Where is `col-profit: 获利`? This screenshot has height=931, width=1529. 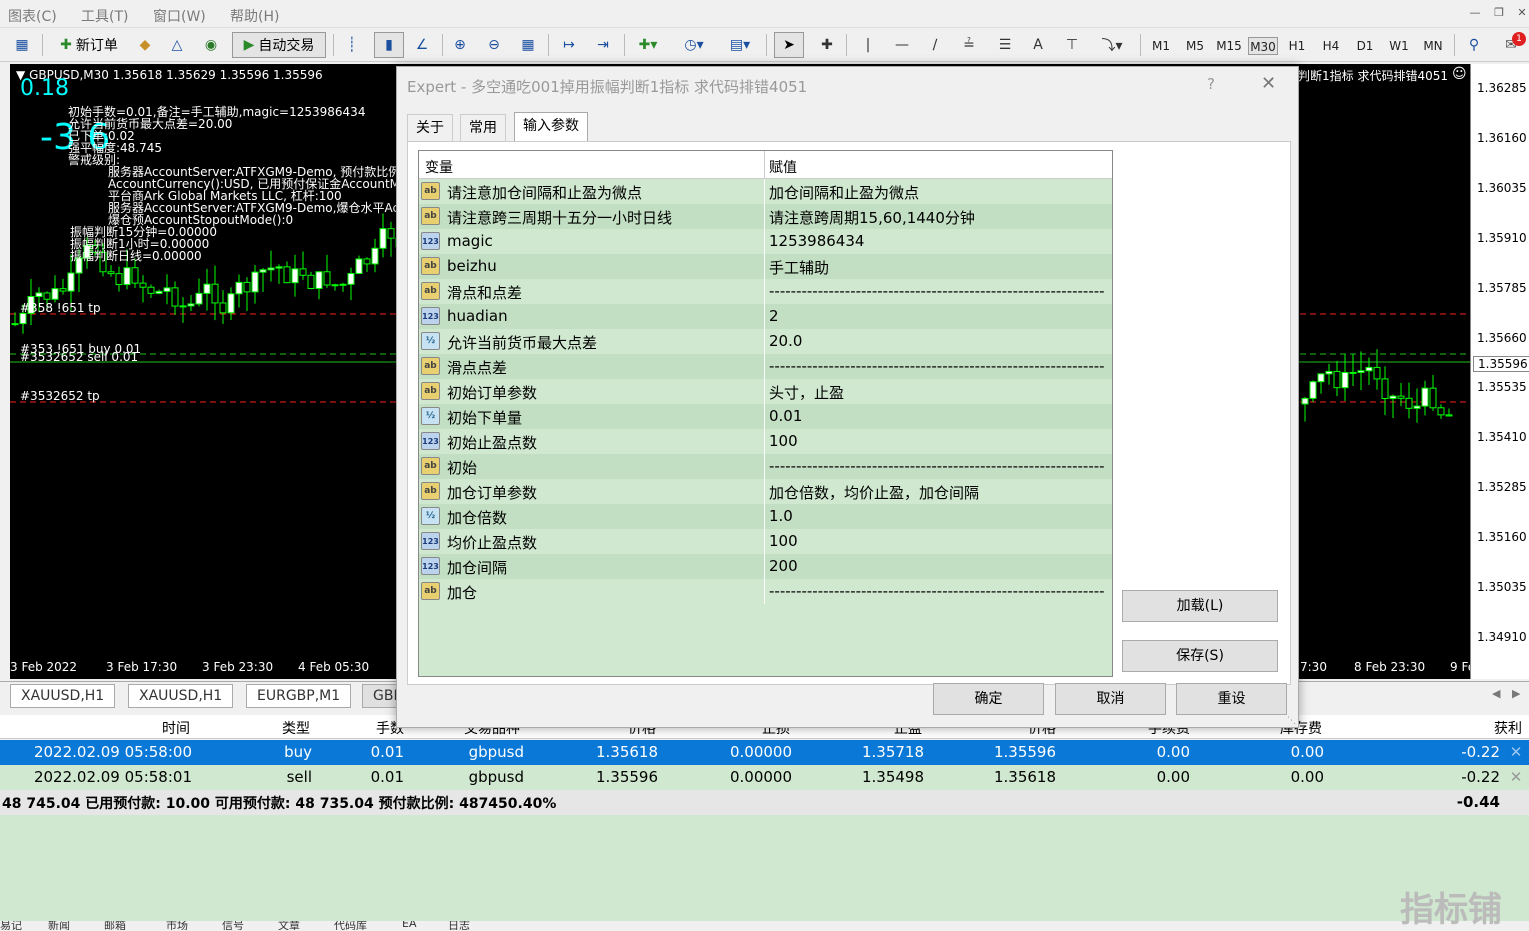 col-profit: 获利 is located at coordinates (1471, 728).